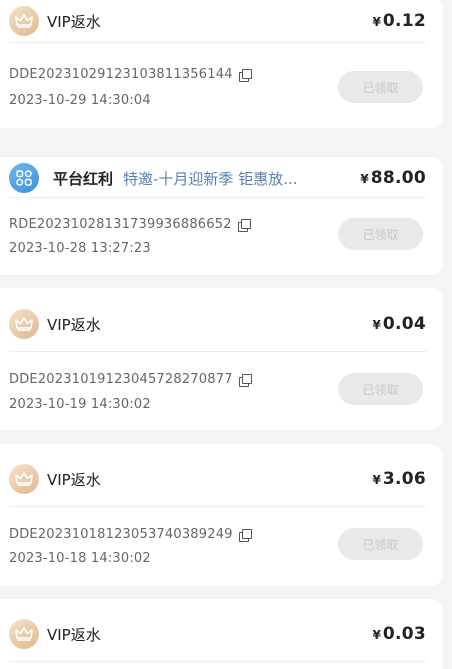 This screenshot has height=669, width=452. I want to click on record-amount: ¥0.03, so click(399, 634).